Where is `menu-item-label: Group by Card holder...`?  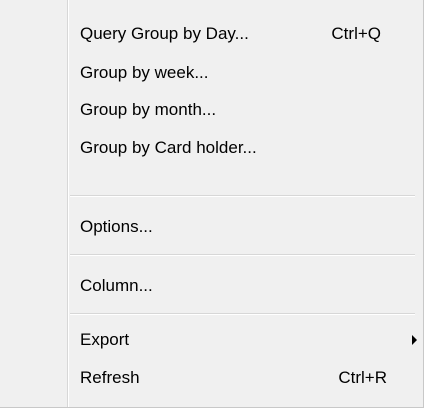
menu-item-label: Group by Card holder... is located at coordinates (168, 147).